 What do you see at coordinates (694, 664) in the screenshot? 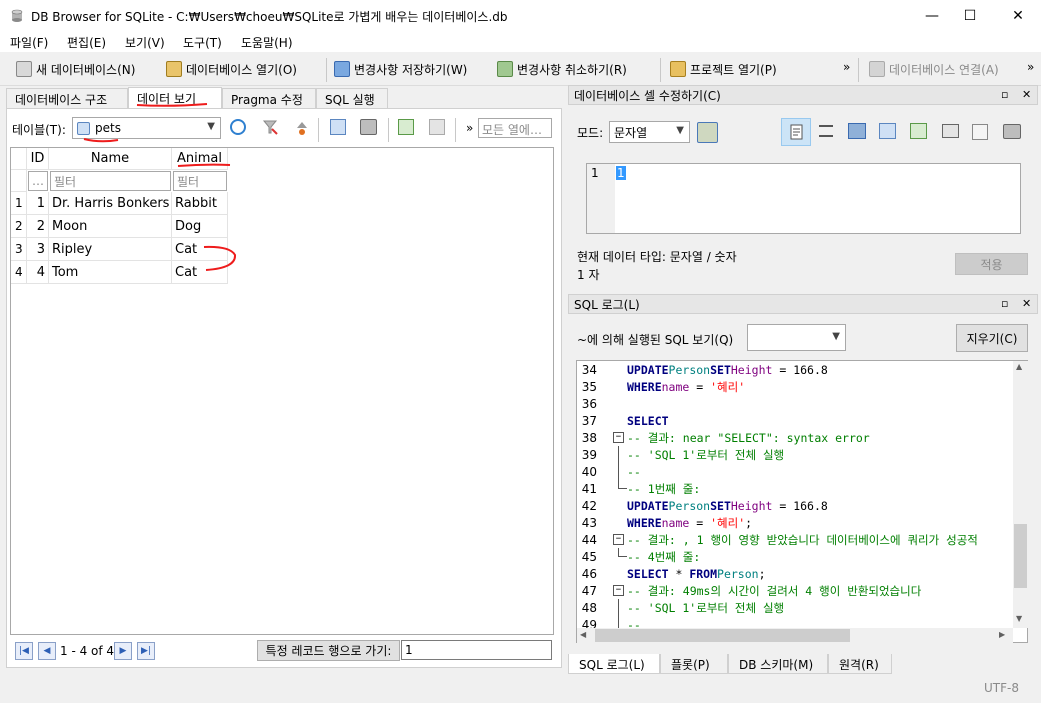
I see `tab-plot: 플롯(P)` at bounding box center [694, 664].